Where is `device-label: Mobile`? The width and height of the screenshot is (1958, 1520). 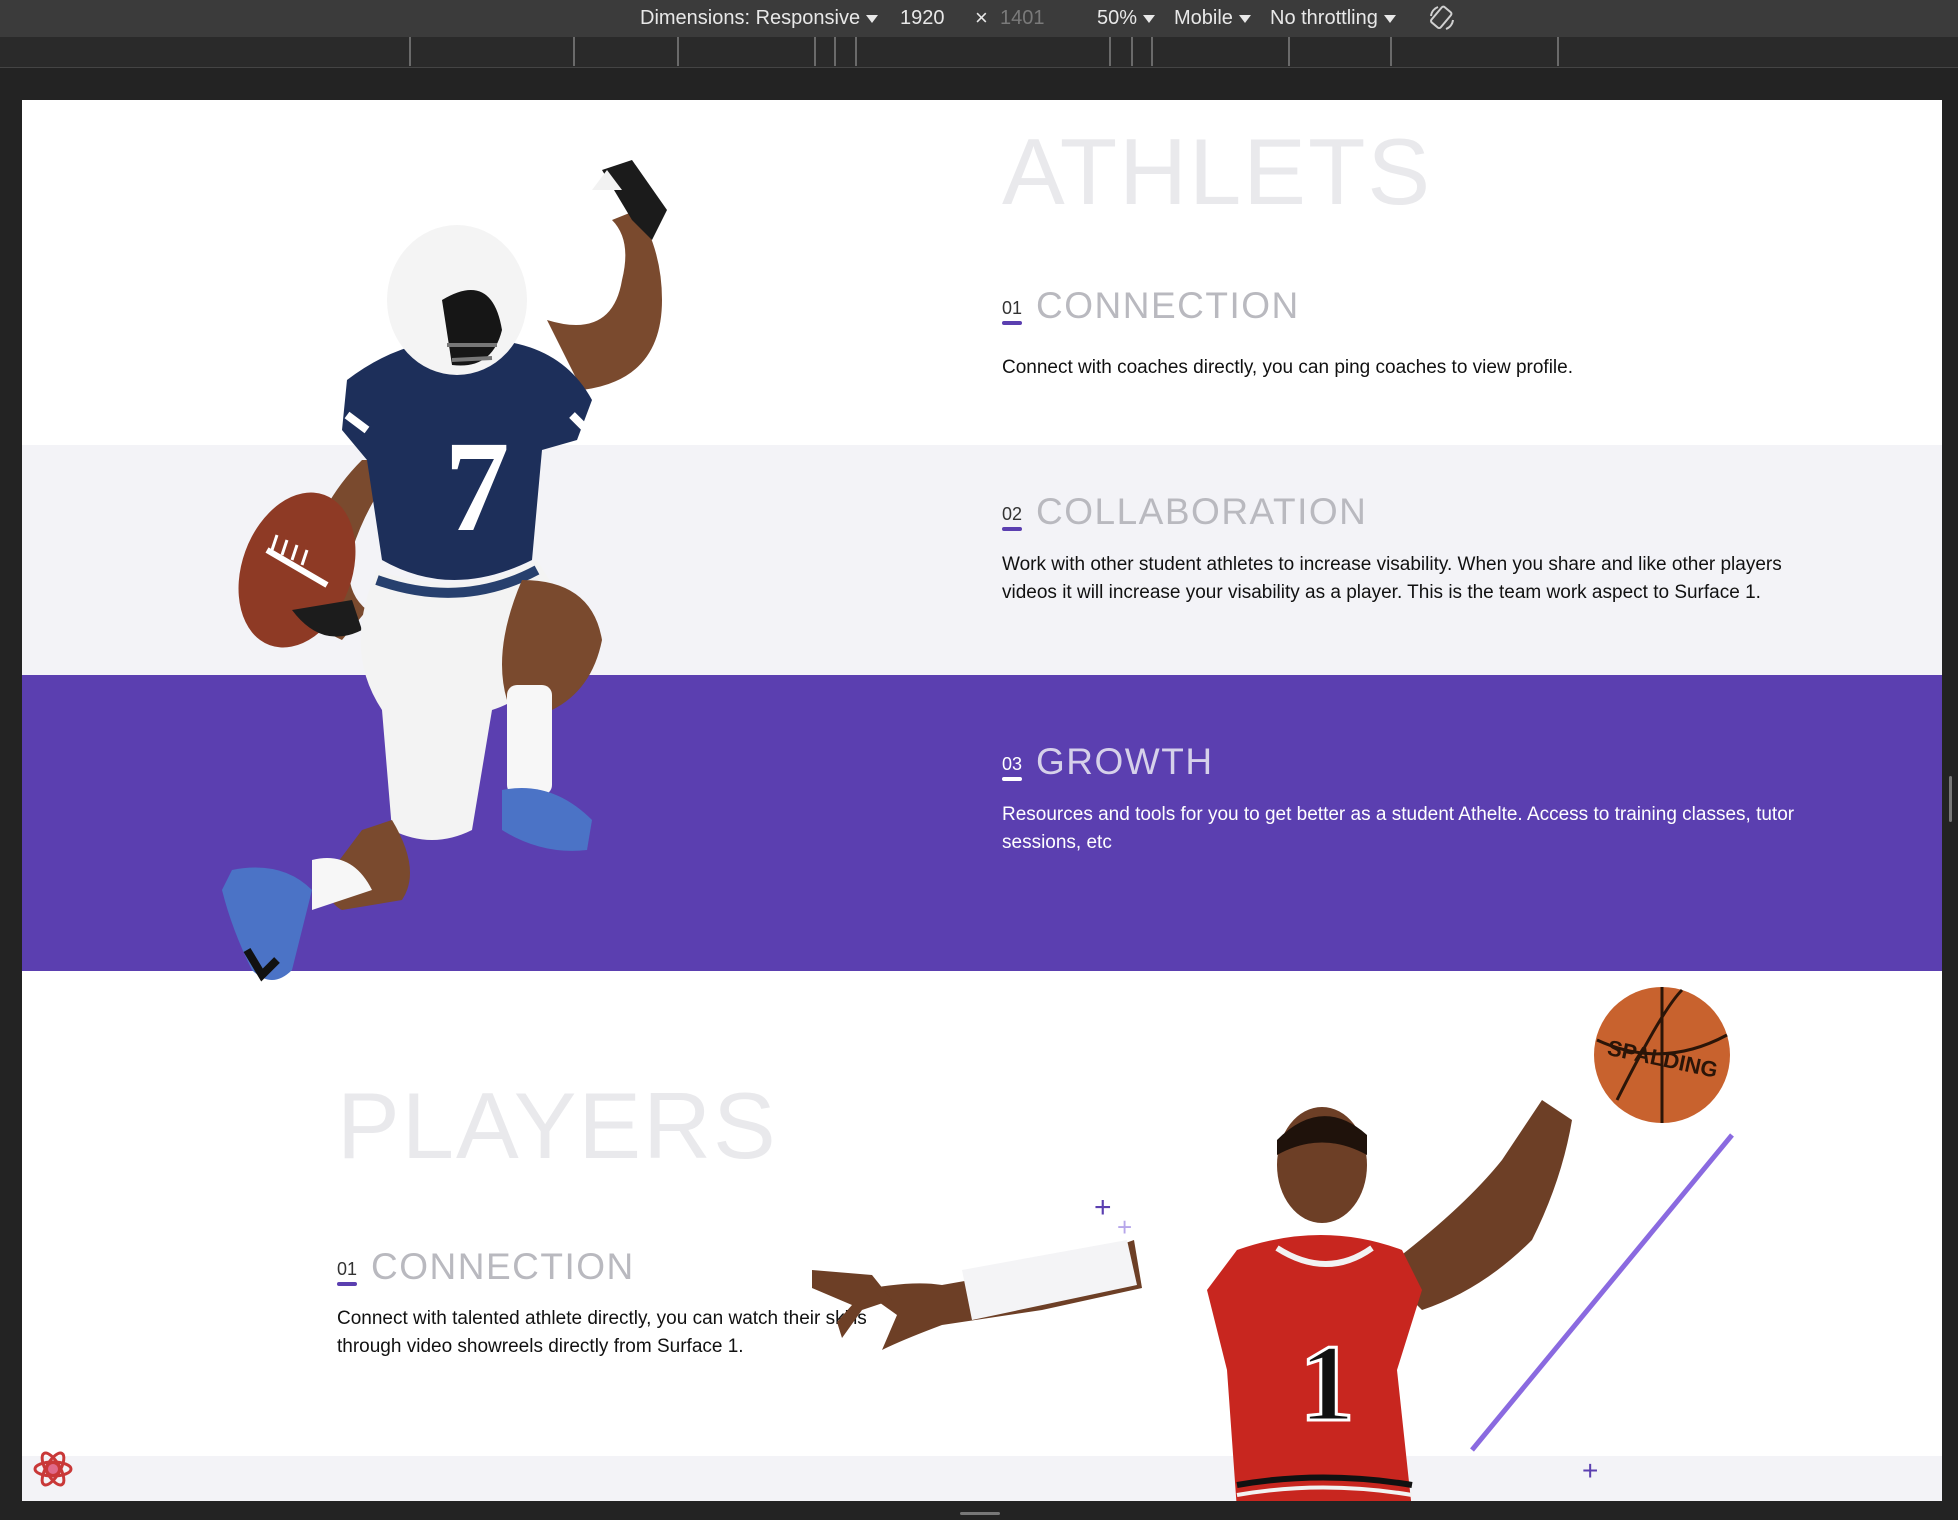 device-label: Mobile is located at coordinates (1203, 18).